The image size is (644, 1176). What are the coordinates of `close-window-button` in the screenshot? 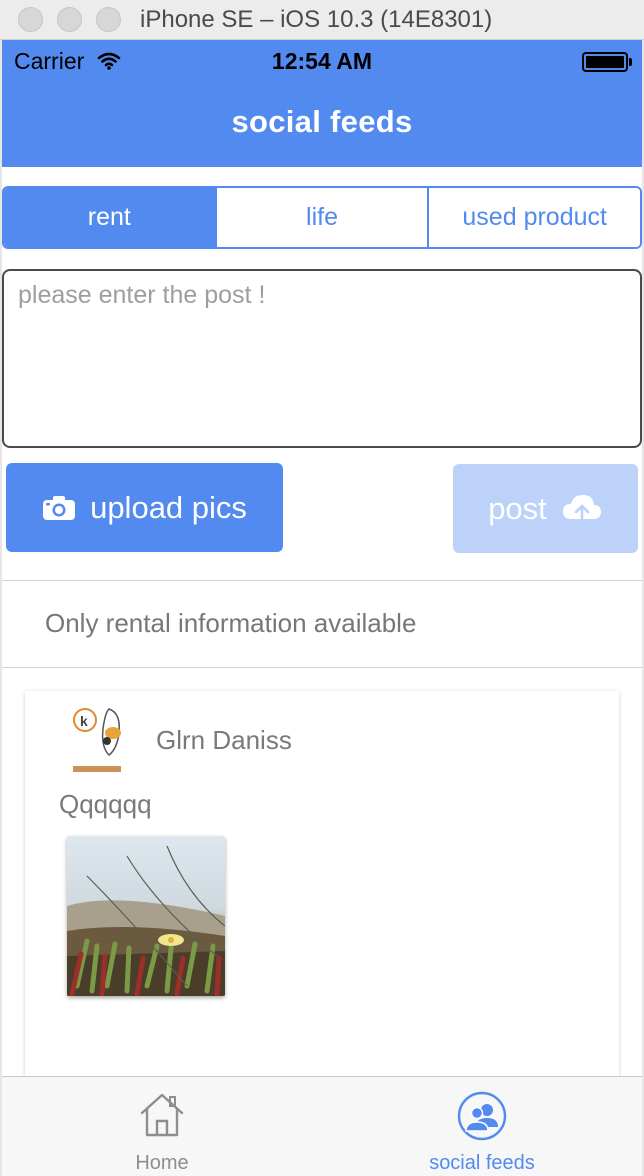 It's located at (30, 19).